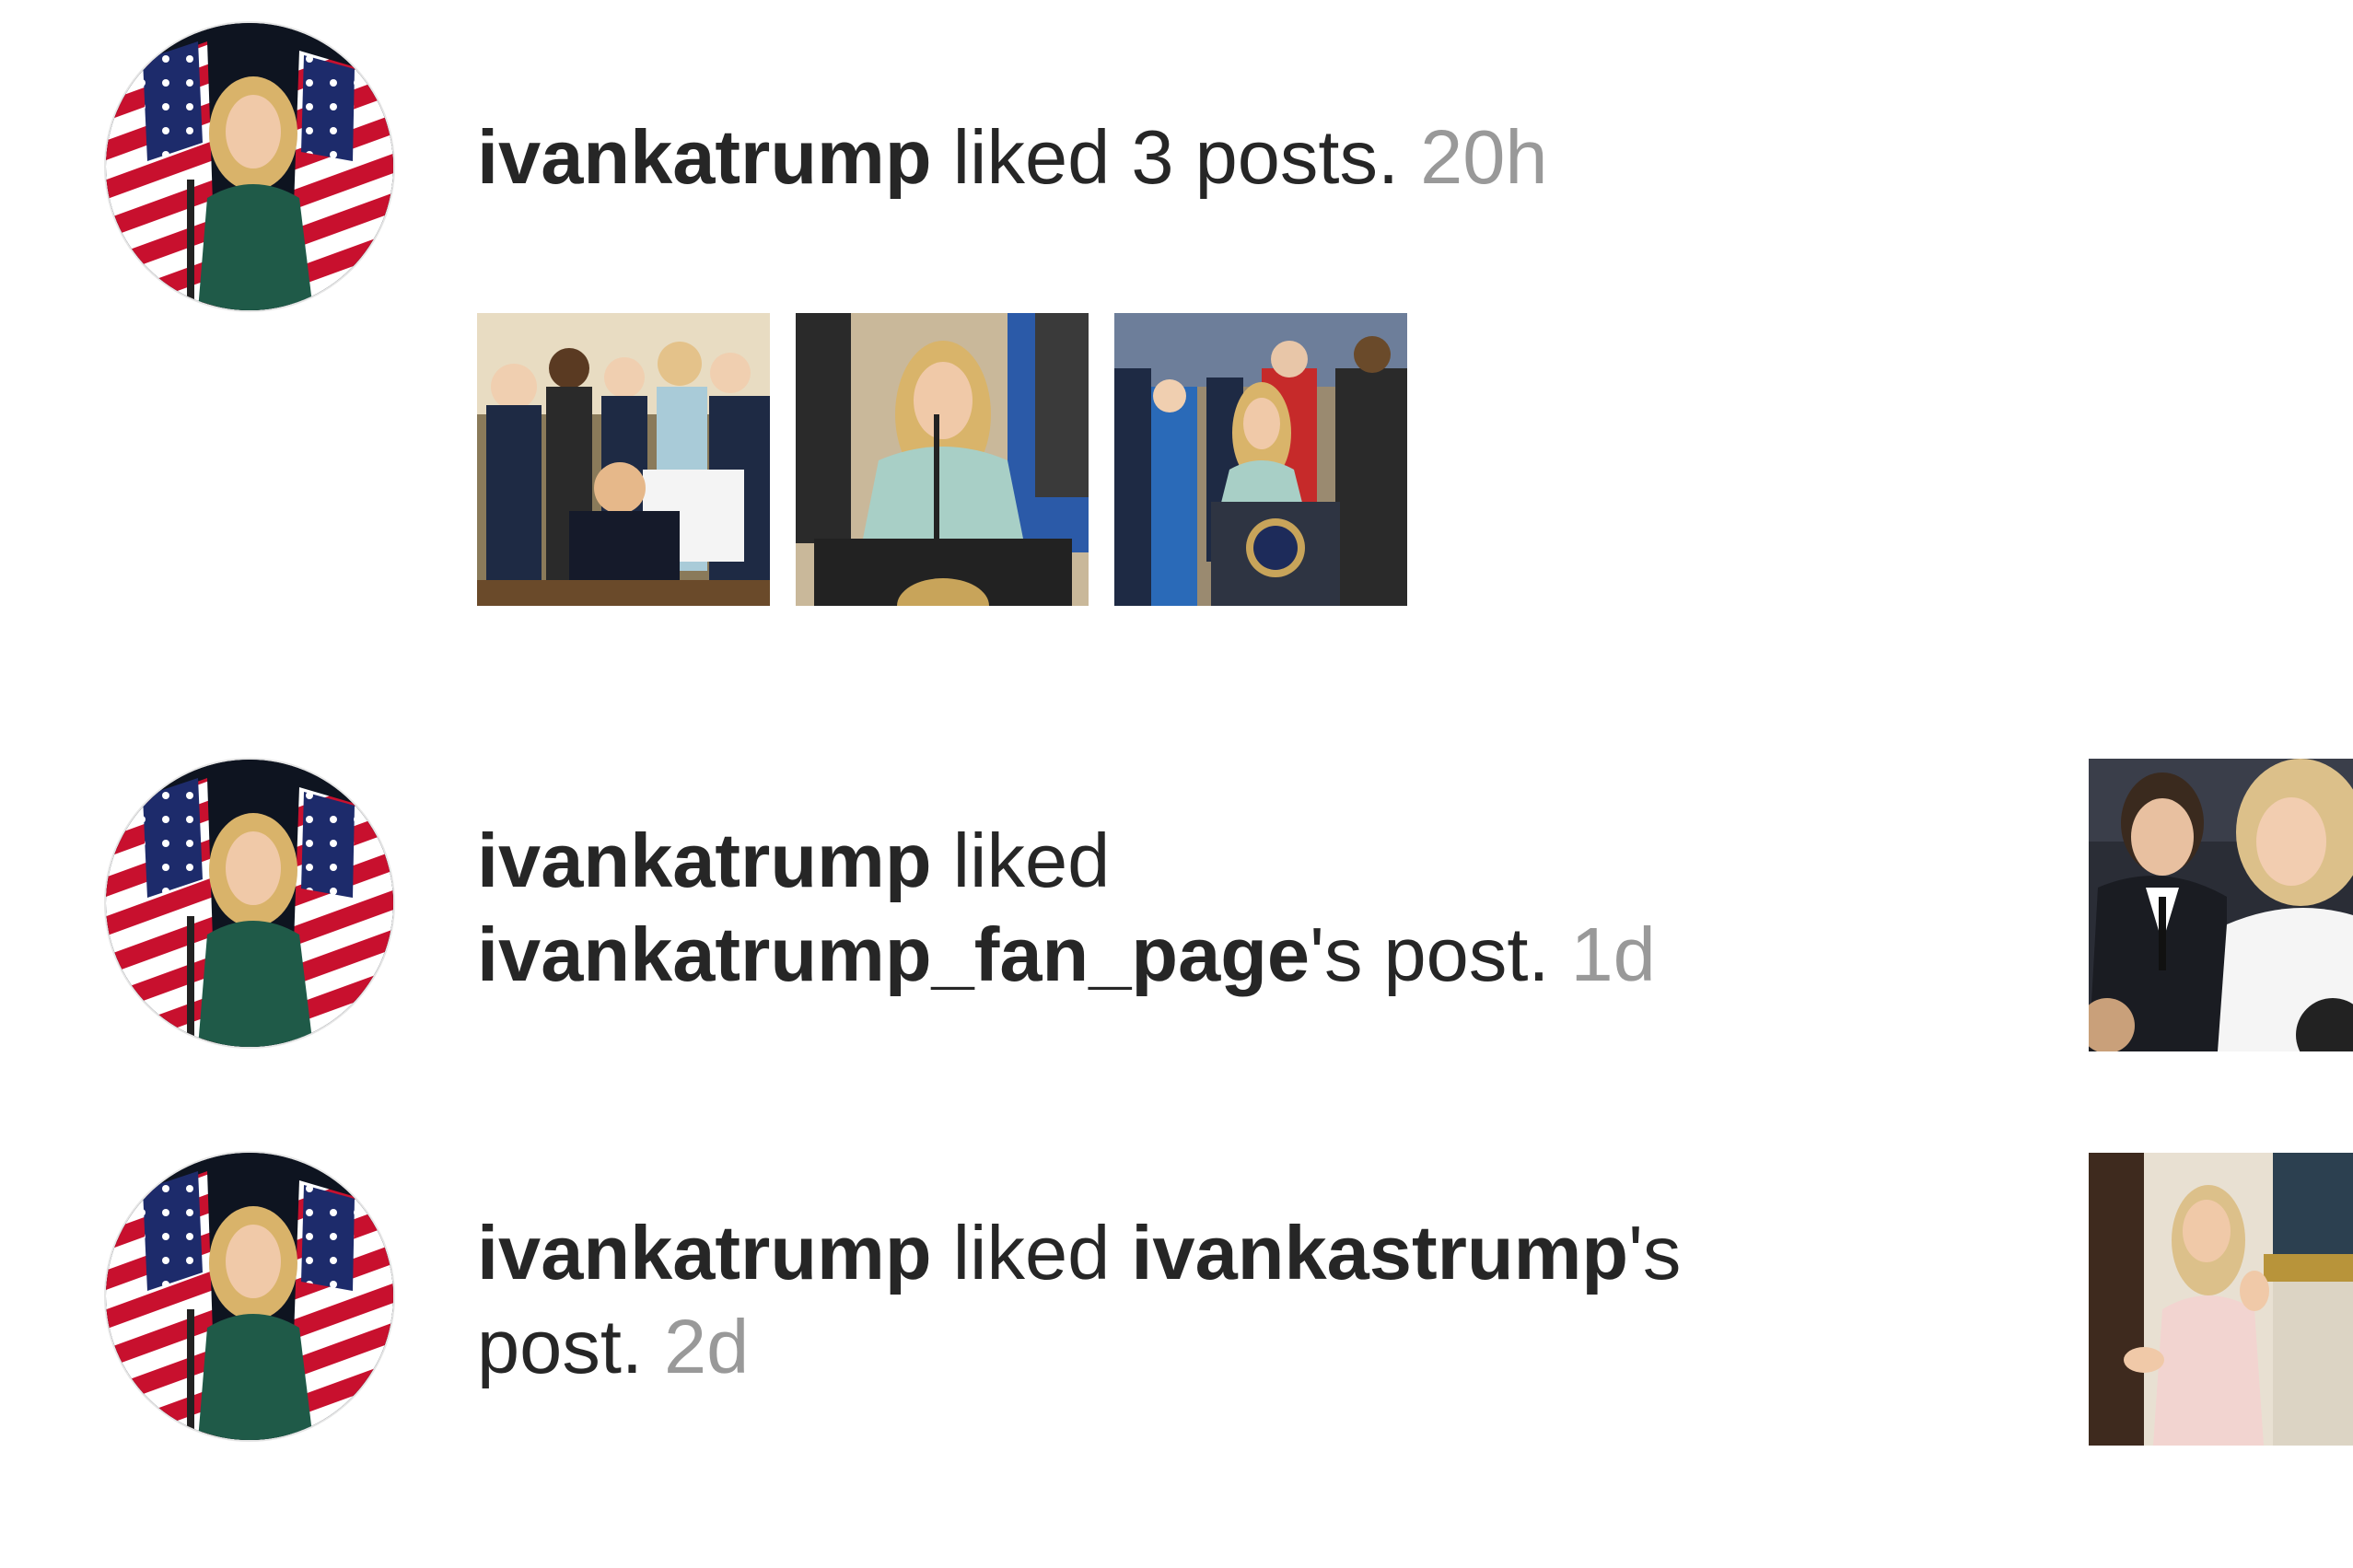 This screenshot has height=1568, width=2353. Describe the element at coordinates (1613, 954) in the screenshot. I see `timestamp: 1d` at that location.